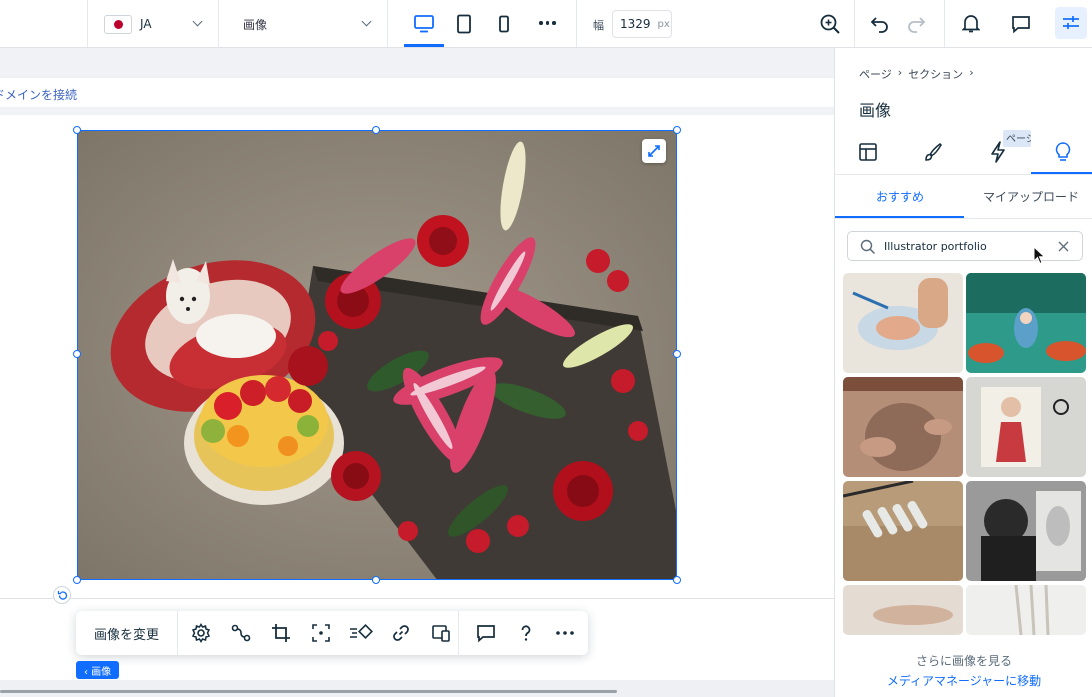 The width and height of the screenshot is (1092, 697). I want to click on active-device-indicator, so click(424, 45).